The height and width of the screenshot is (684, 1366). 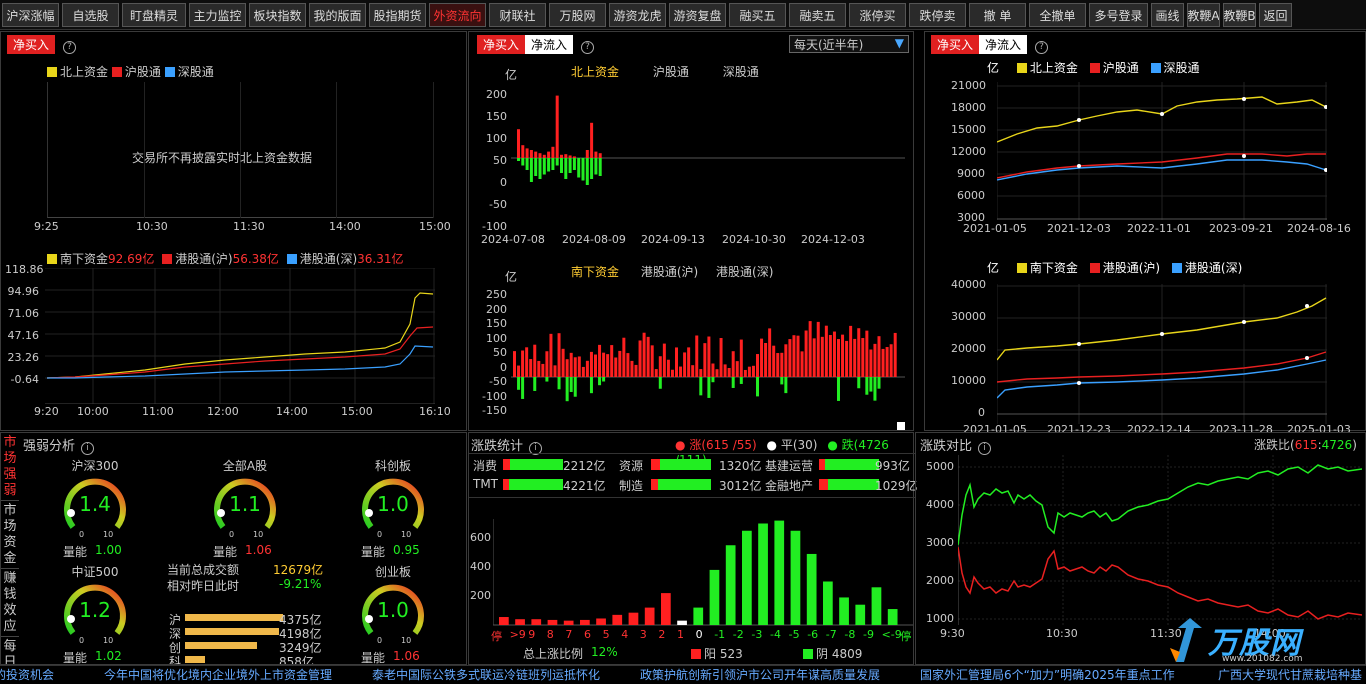 What do you see at coordinates (10, 467) in the screenshot?
I see `tab-market-strength: 市场强弱` at bounding box center [10, 467].